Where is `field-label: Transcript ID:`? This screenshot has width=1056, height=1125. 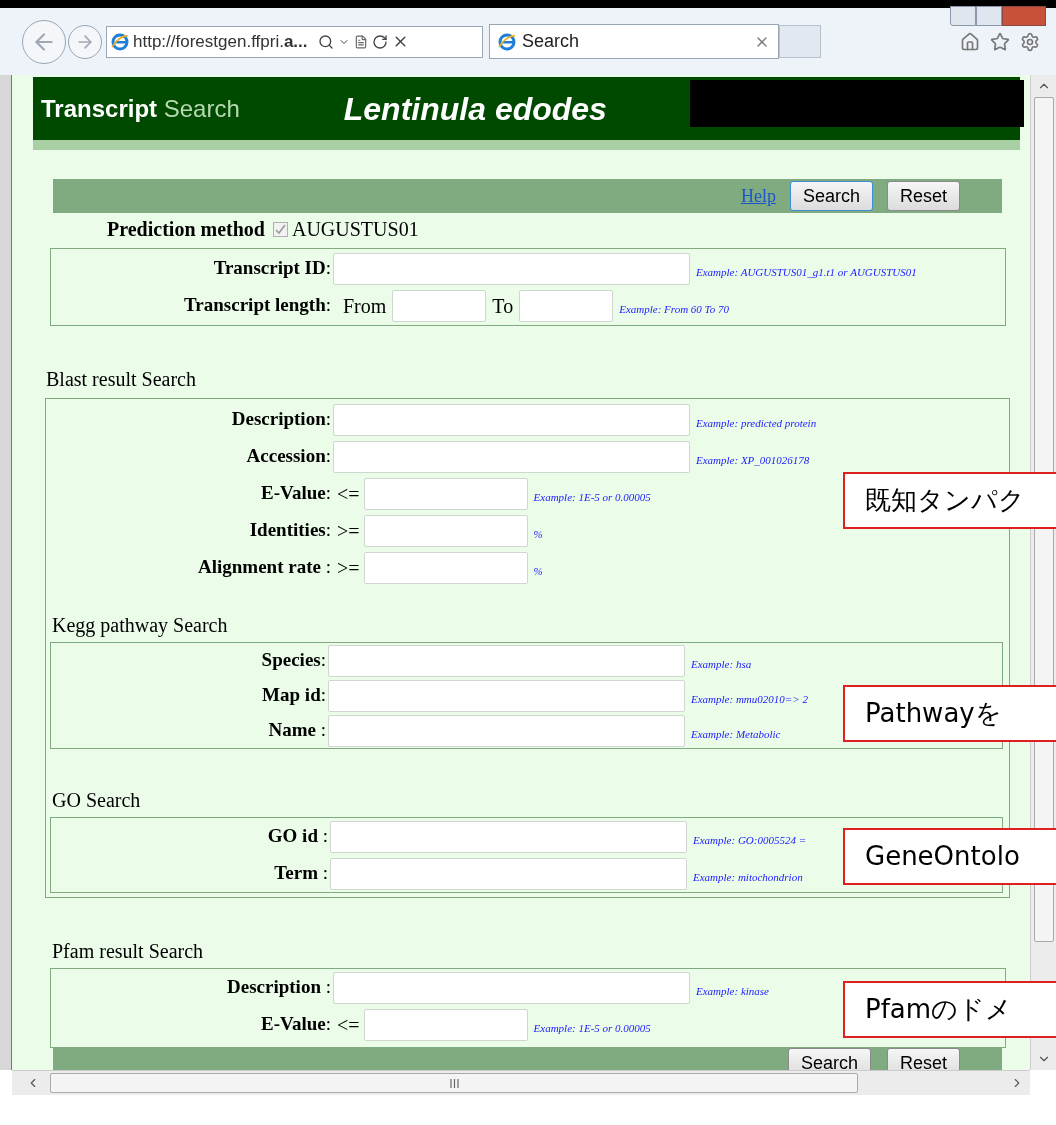 field-label: Transcript ID: is located at coordinates (271, 268).